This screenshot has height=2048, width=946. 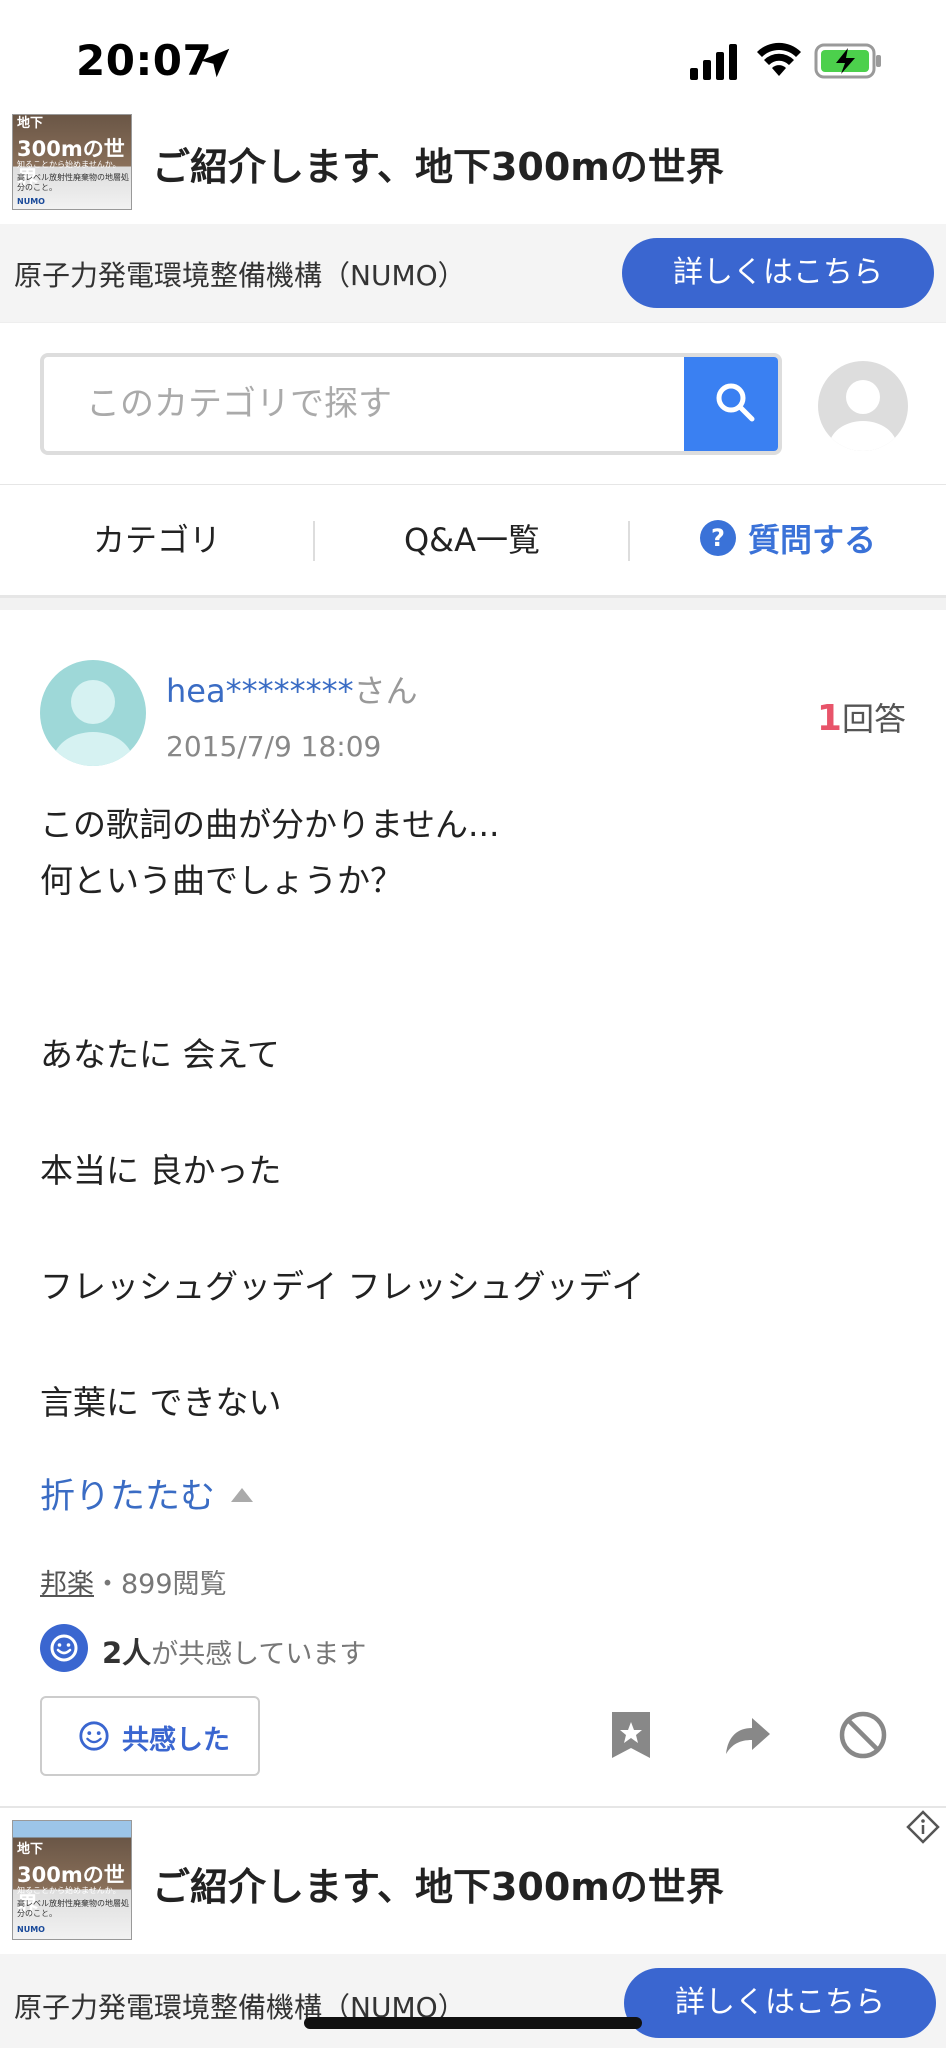 I want to click on lyric-line: 本当に 良かった, so click(x=161, y=1170).